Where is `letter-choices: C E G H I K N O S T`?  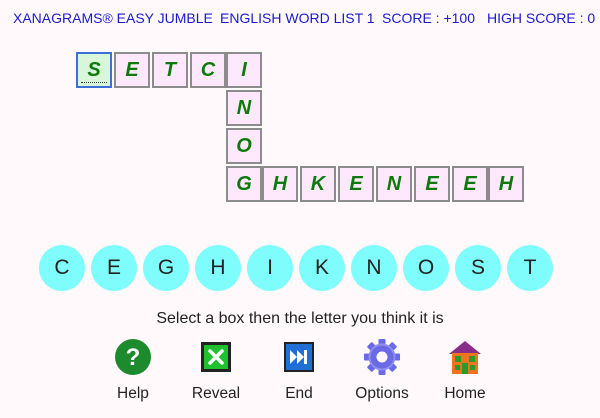
letter-choices: C E G H I K N O S T is located at coordinates (300, 271).